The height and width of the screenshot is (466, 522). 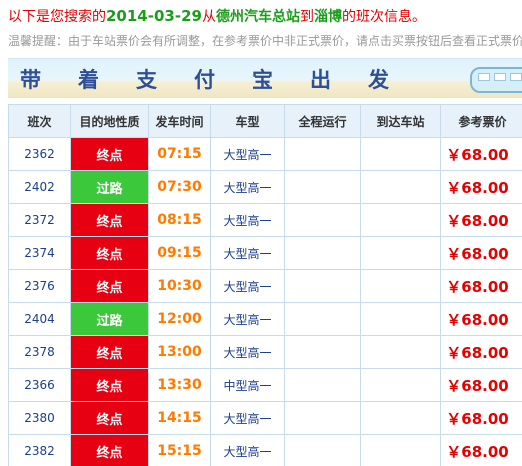 I want to click on table-row: 2362 终点 07:15 大型高一 ￥68.00, so click(x=265, y=154).